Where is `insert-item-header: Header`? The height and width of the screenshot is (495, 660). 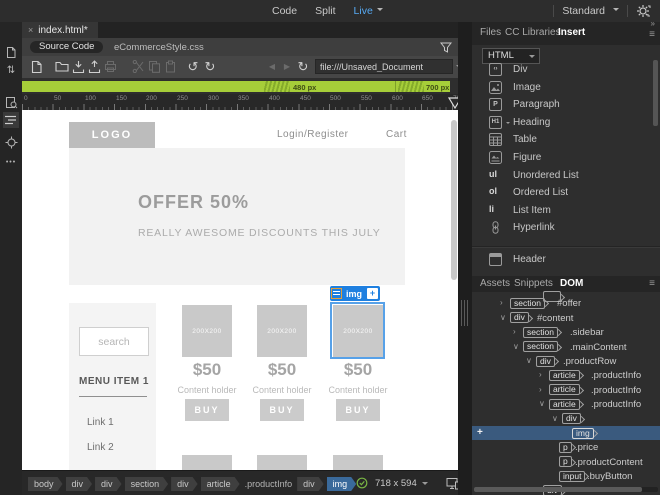
insert-item-header: Header is located at coordinates (565, 260).